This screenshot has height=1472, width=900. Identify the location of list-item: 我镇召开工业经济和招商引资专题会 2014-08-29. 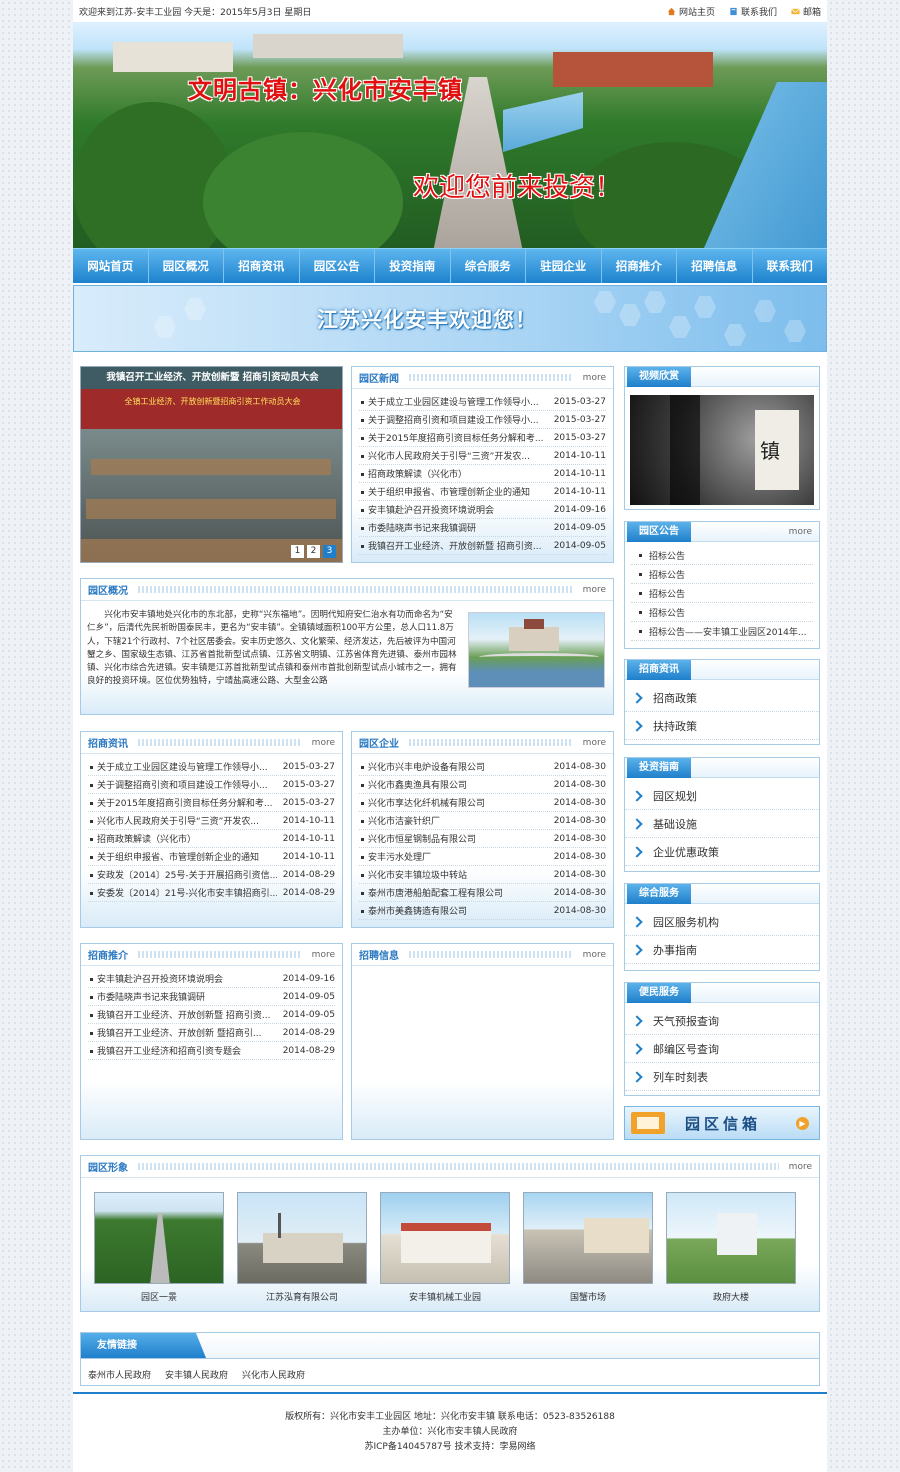
(211, 1051).